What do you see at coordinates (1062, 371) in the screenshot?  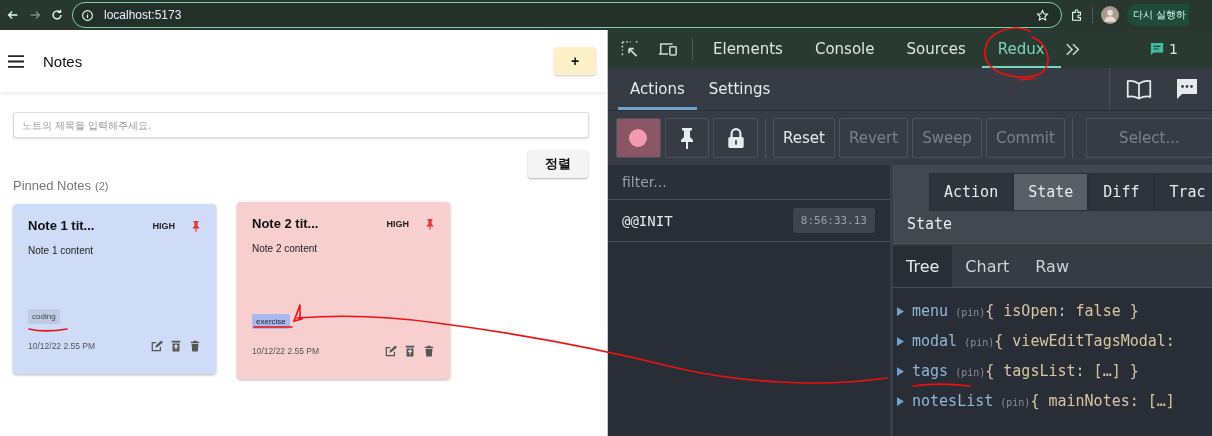 I see `tree-value: { tagsList: […] }` at bounding box center [1062, 371].